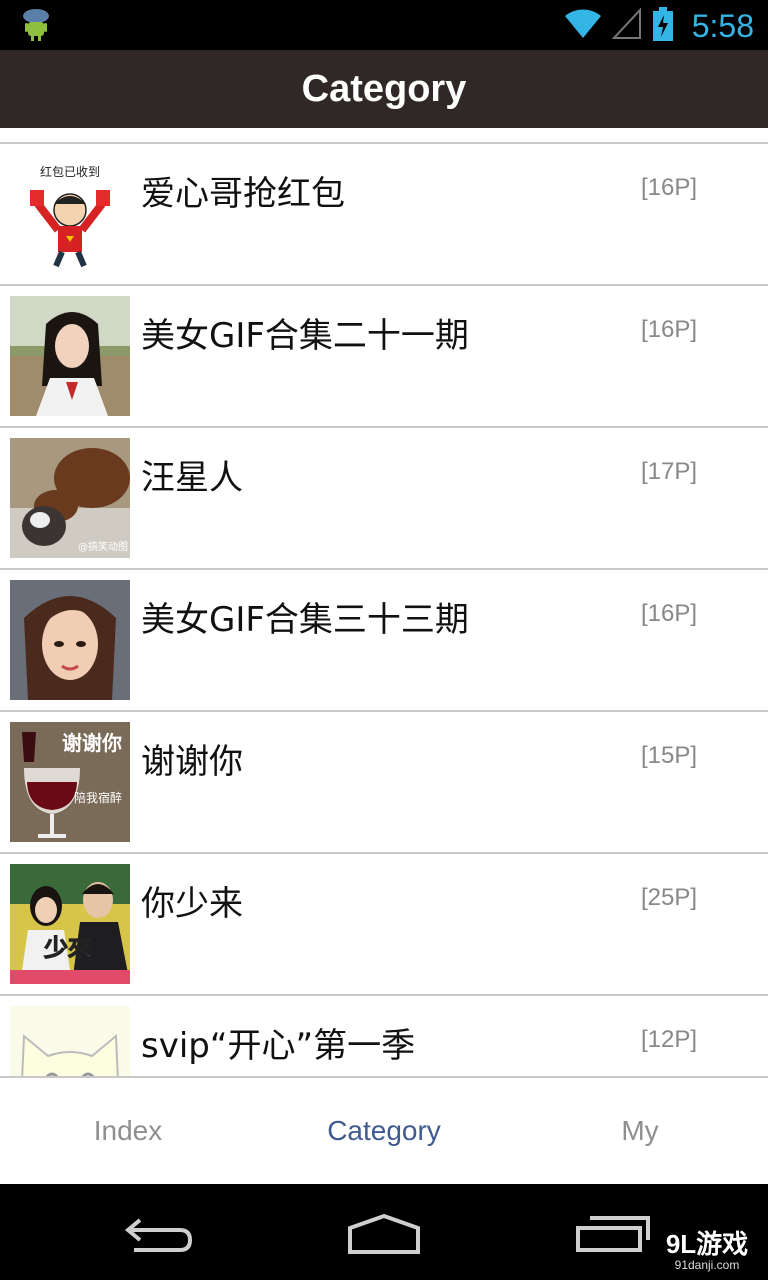 This screenshot has height=1280, width=768. I want to click on action-bar: Category, so click(384, 89).